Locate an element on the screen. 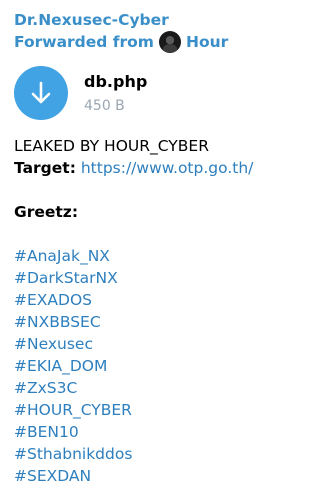 The width and height of the screenshot is (335, 489). file-name: db.php is located at coordinates (115, 82).